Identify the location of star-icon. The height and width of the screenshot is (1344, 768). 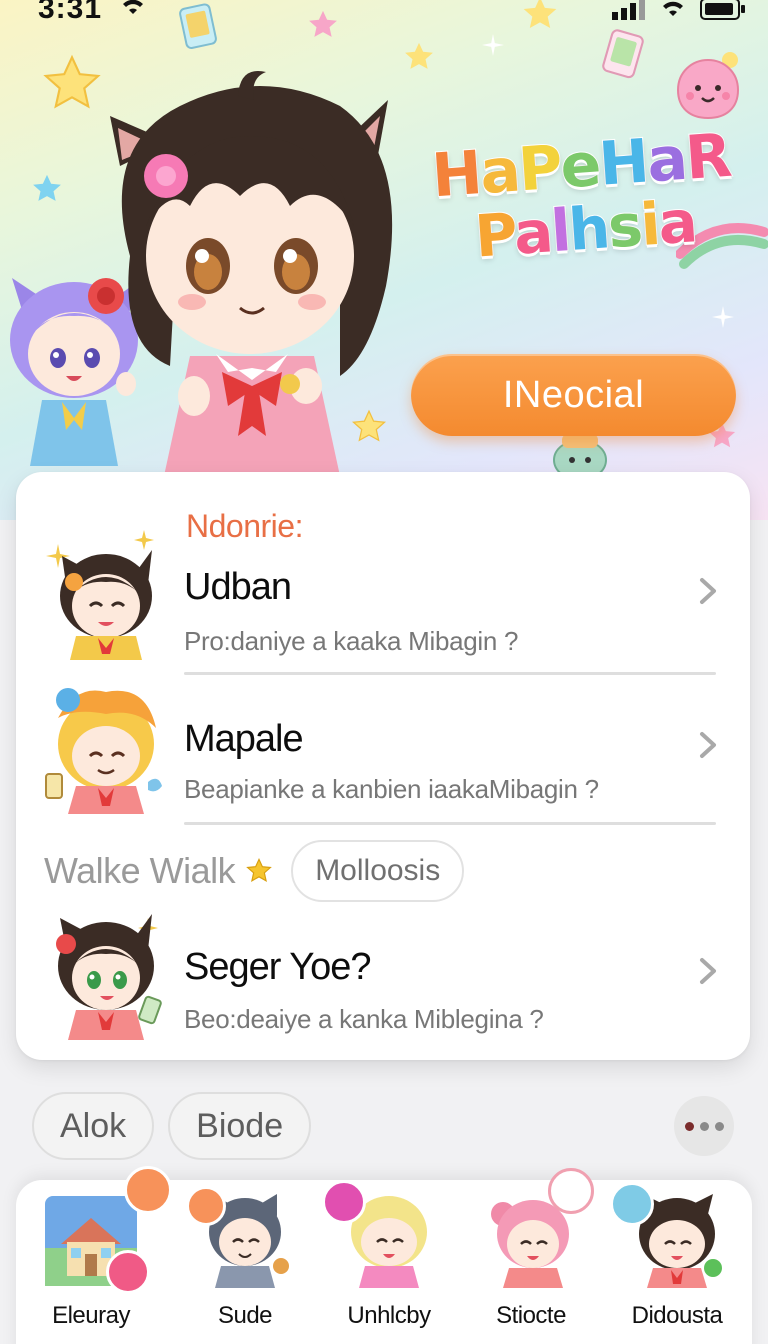
(259, 869).